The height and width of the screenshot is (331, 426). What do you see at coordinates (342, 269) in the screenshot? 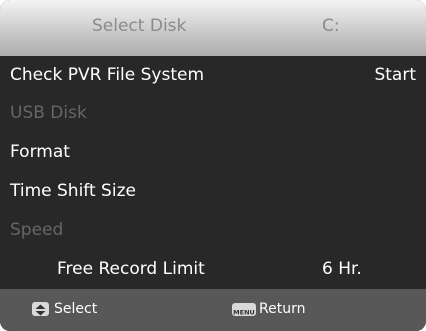
I see `menu-item-value: 6 Hr.` at bounding box center [342, 269].